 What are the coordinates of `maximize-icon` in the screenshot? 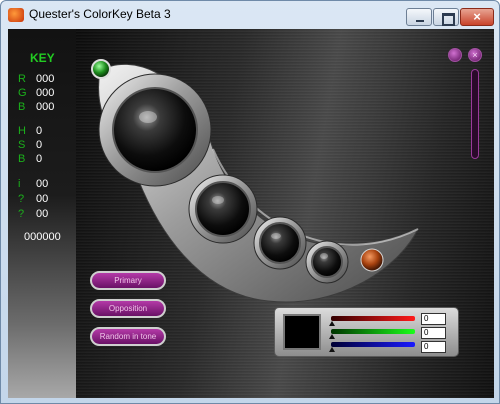 It's located at (446, 17).